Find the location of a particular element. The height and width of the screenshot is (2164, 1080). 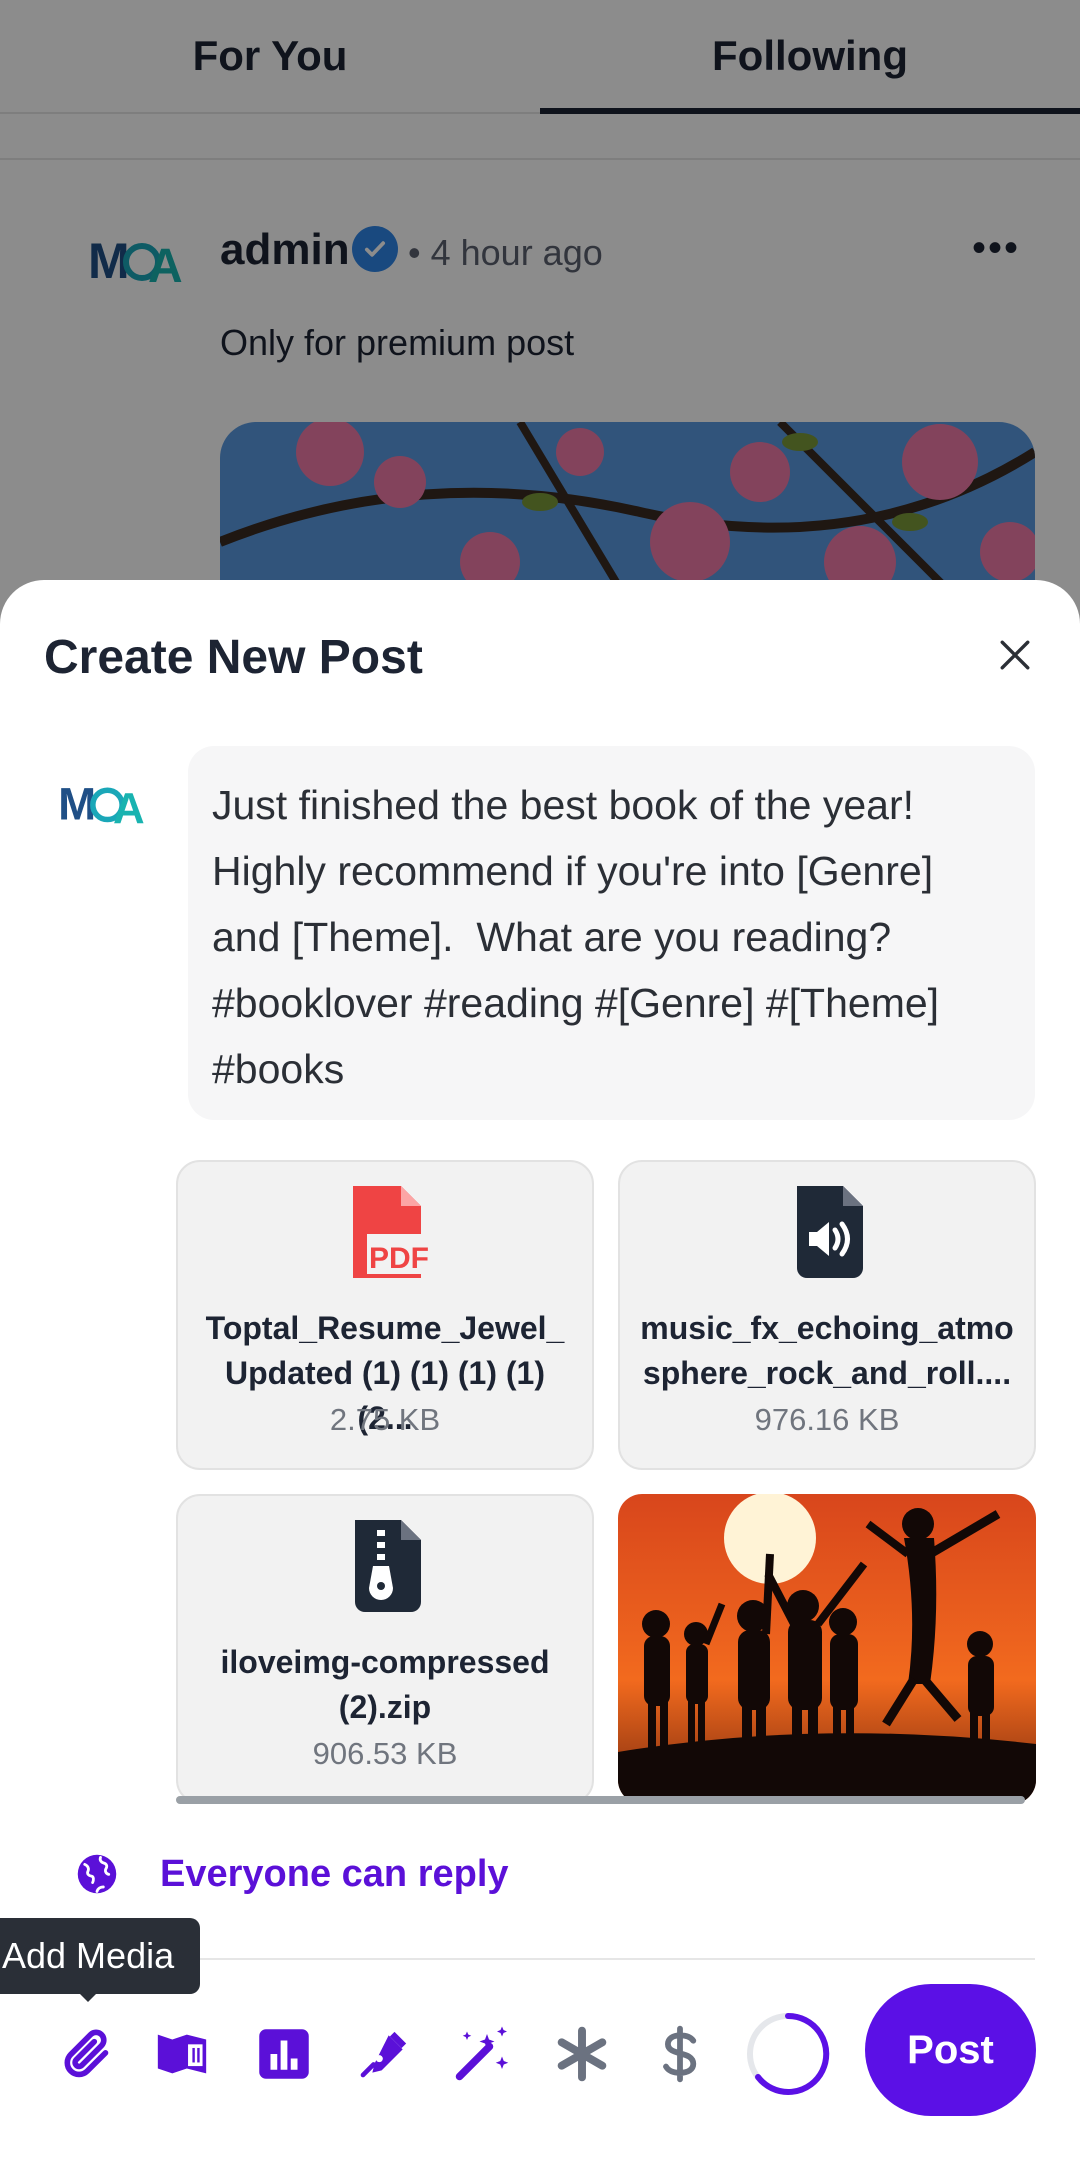

character-limit-ring is located at coordinates (788, 2053).